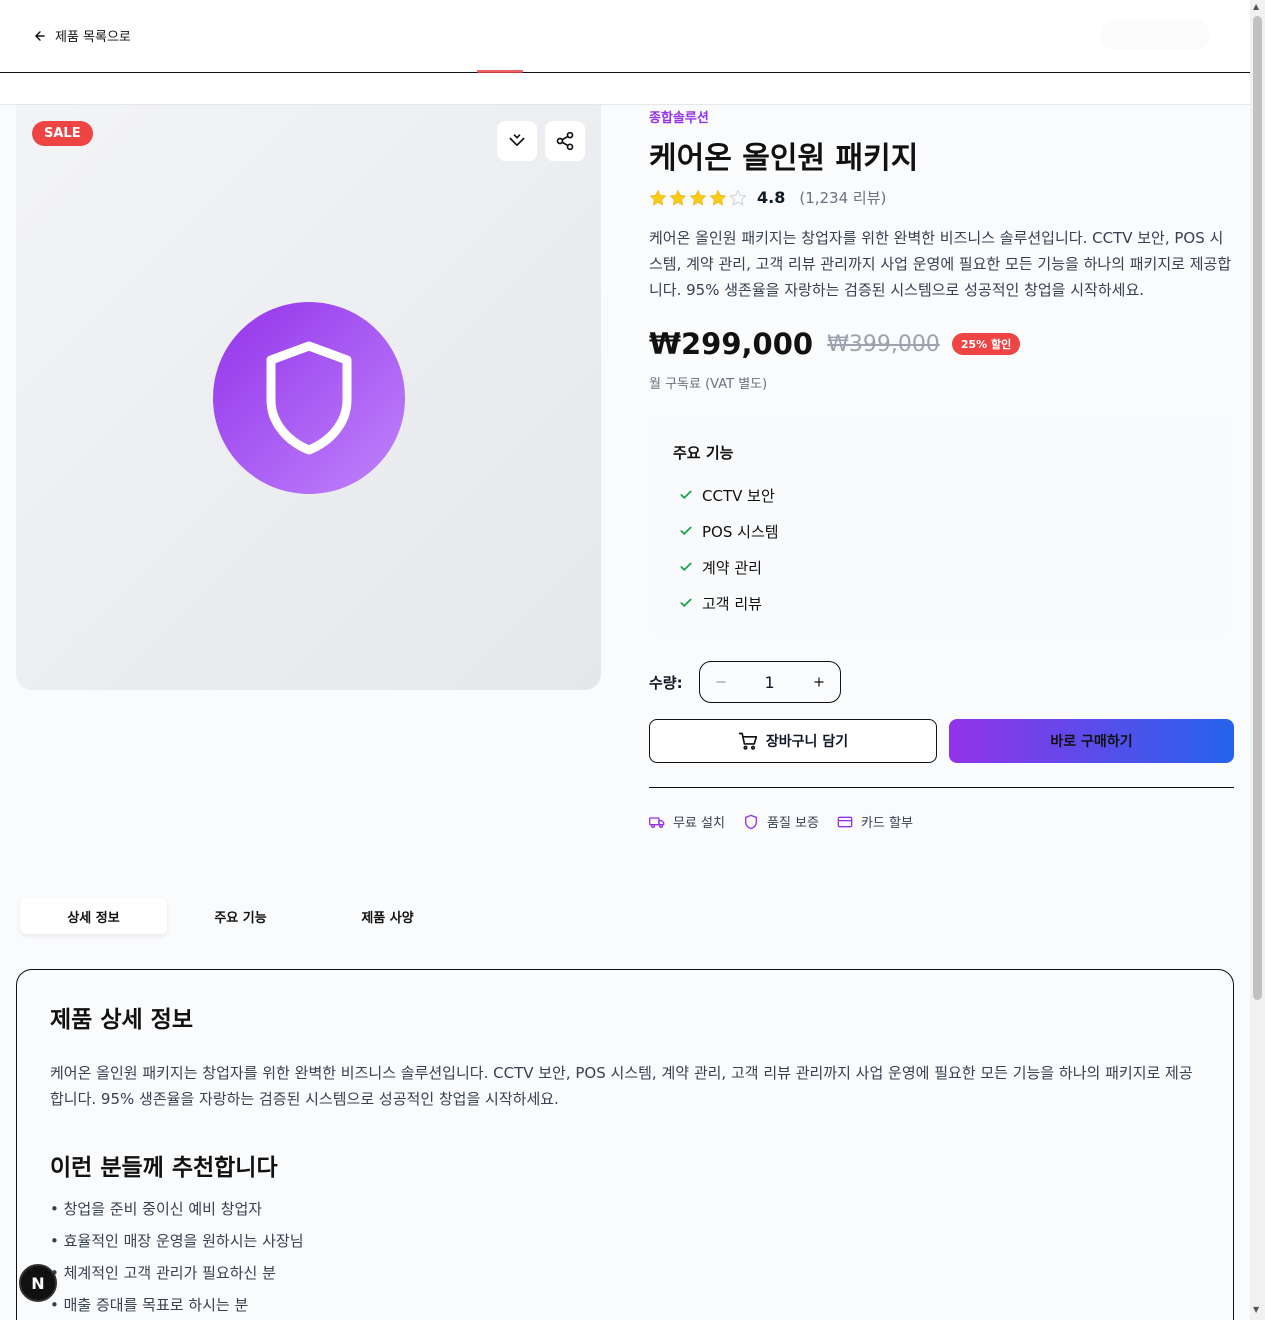 This screenshot has width=1265, height=1320. I want to click on add-to-cart-button: 장바구니 담기, so click(793, 741).